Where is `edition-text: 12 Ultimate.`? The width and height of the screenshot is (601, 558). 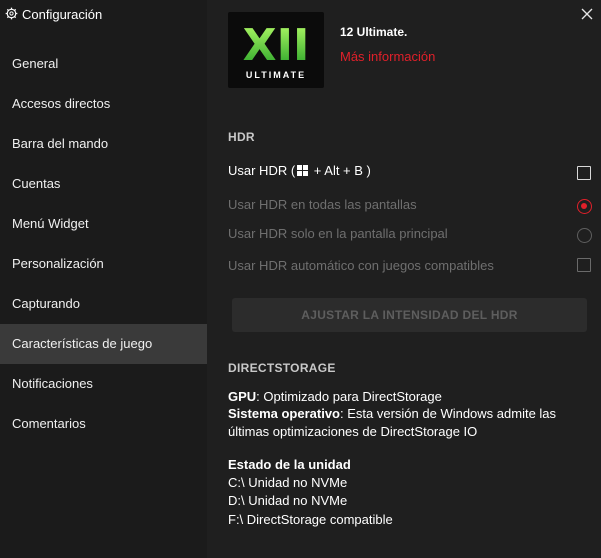 edition-text: 12 Ultimate. is located at coordinates (374, 32).